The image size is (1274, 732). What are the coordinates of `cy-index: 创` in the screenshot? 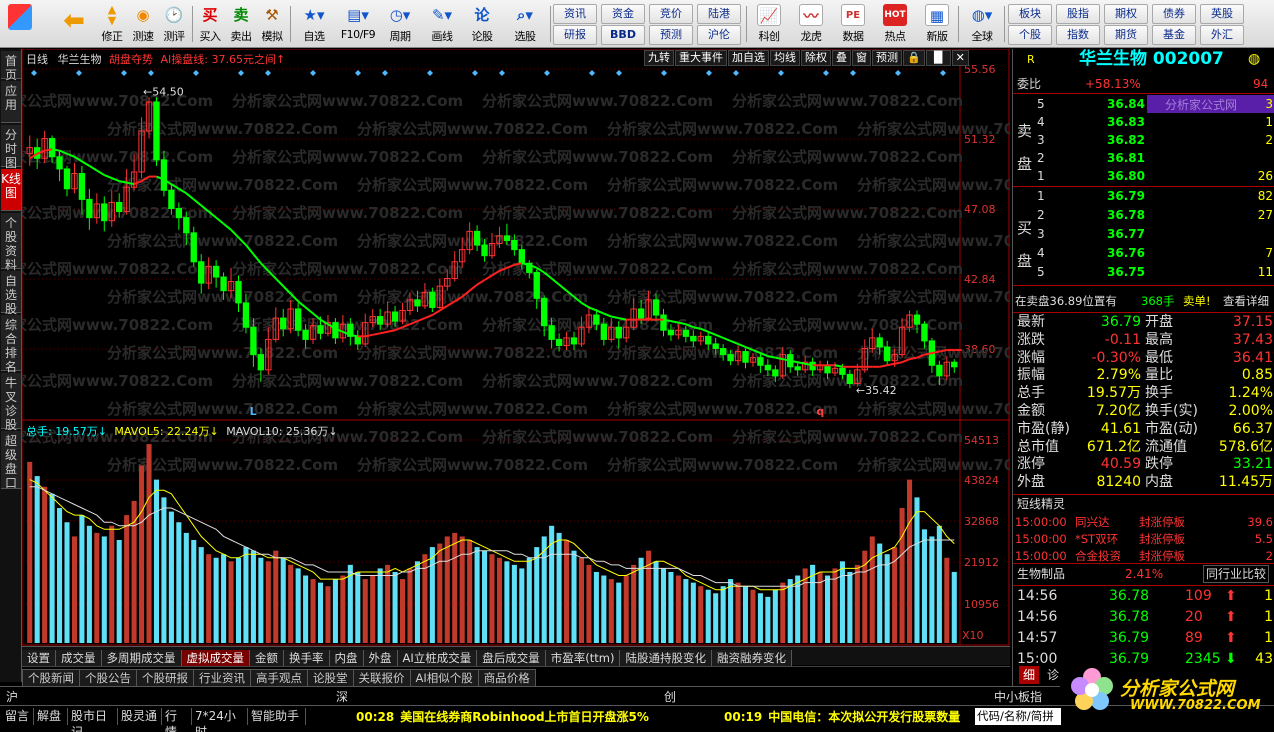 It's located at (670, 696).